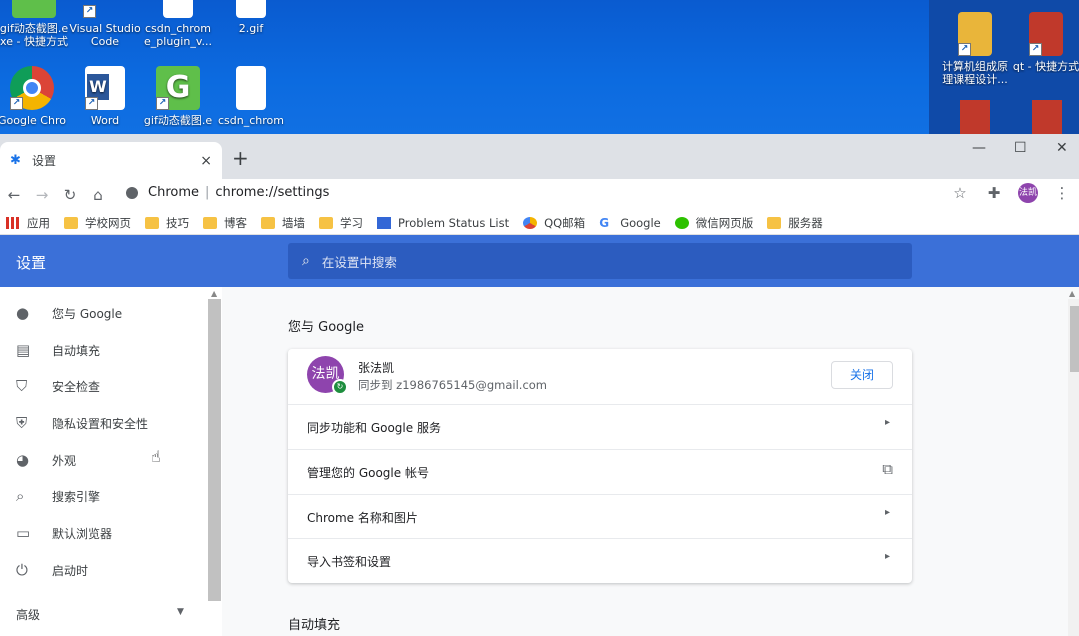  What do you see at coordinates (600, 560) in the screenshot?
I see `row-import-bookmarks: 导入书签和设置 ▸` at bounding box center [600, 560].